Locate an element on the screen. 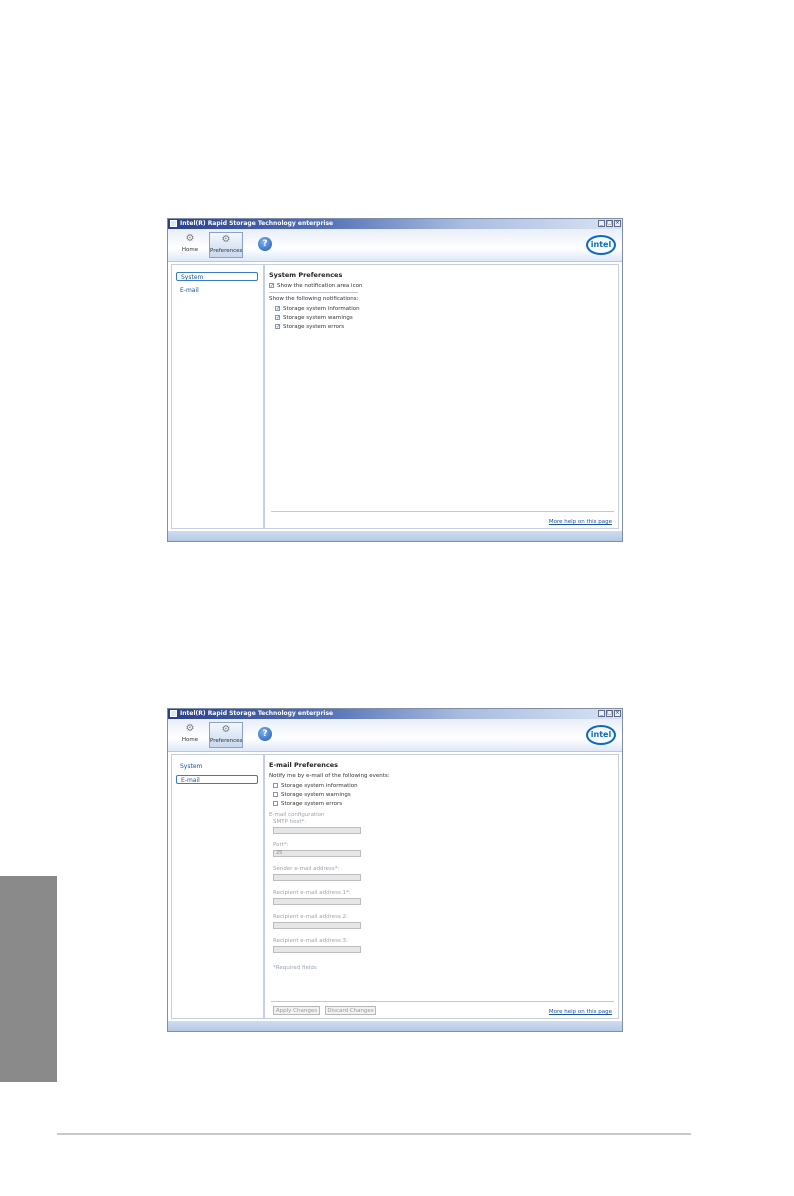 The height and width of the screenshot is (1196, 794). discard-changes-button: Discard Changes is located at coordinates (350, 1010).